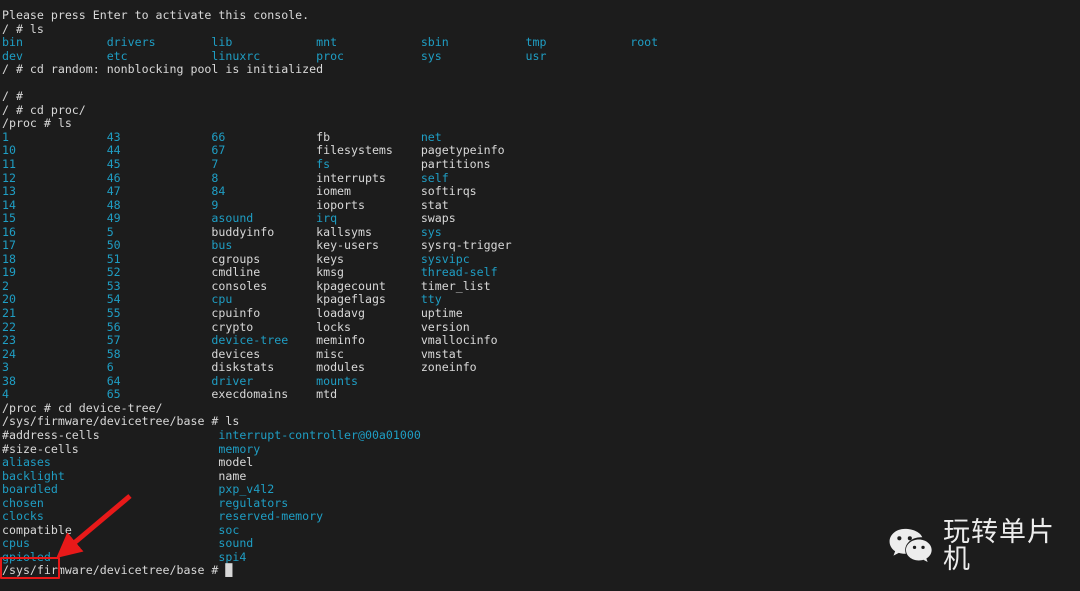 Image resolution: width=1080 pixels, height=591 pixels. I want to click on ls-entry: 12, so click(54, 178).